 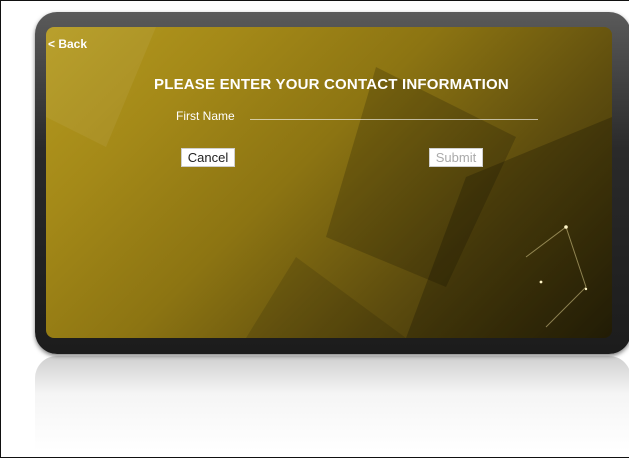 I want to click on cancel-button: Cancel, so click(x=208, y=157).